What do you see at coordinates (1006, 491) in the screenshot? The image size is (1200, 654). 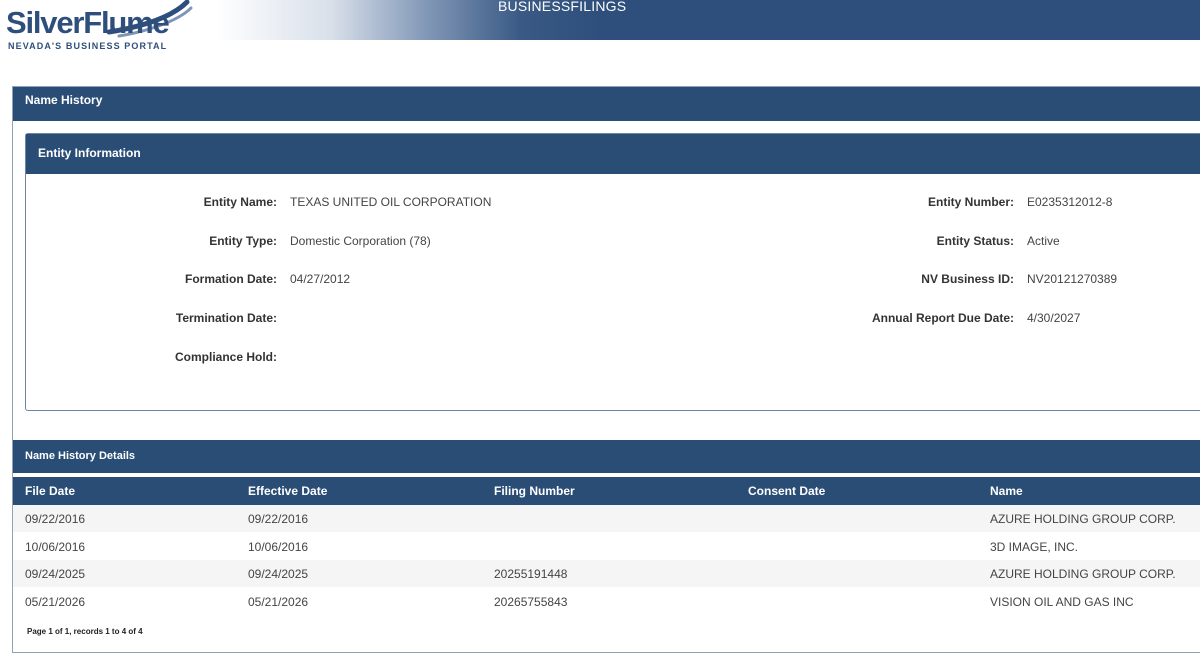 I see `column-header-name: Name` at bounding box center [1006, 491].